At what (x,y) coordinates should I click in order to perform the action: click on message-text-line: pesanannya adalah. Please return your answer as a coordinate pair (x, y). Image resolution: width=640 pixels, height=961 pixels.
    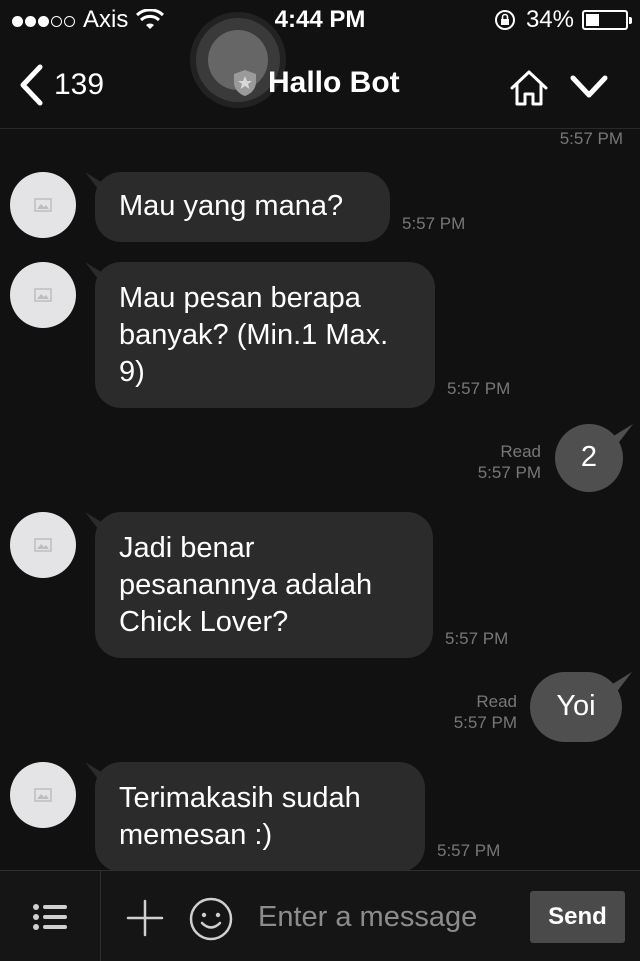
    Looking at the image, I should click on (246, 585).